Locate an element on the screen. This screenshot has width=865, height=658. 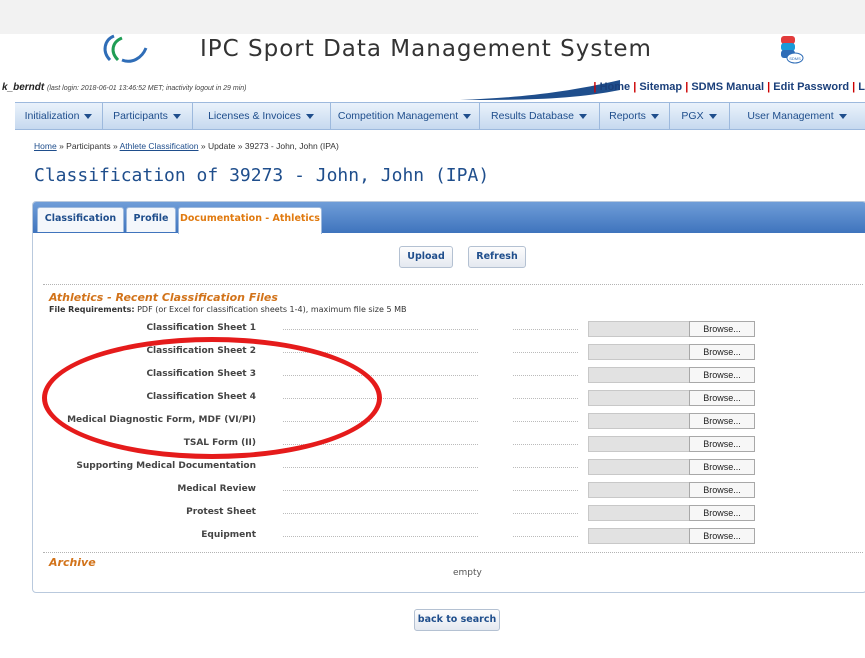
menu-pgx: PGX is located at coordinates (699, 116).